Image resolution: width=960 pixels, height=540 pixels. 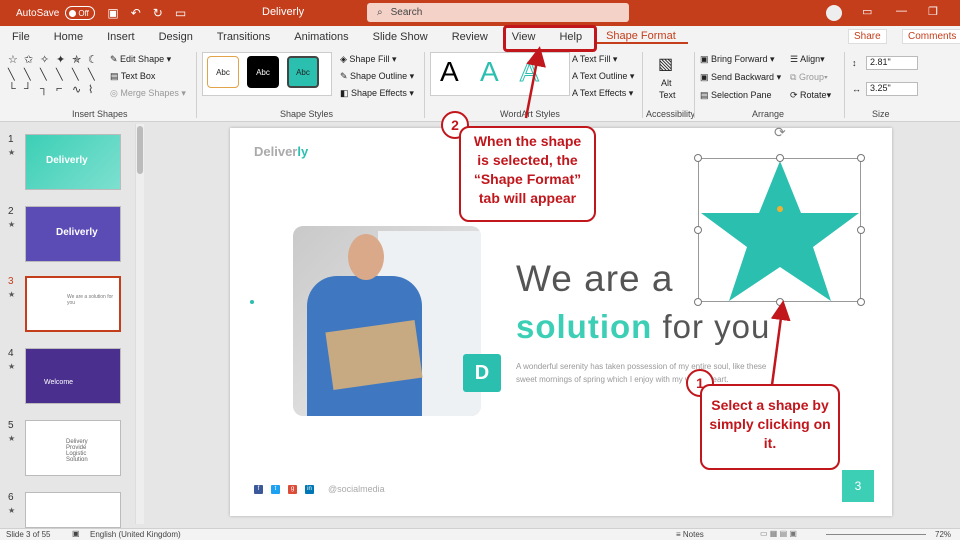 I want to click on connector-shape-icon: ∿, so click(x=80, y=90).